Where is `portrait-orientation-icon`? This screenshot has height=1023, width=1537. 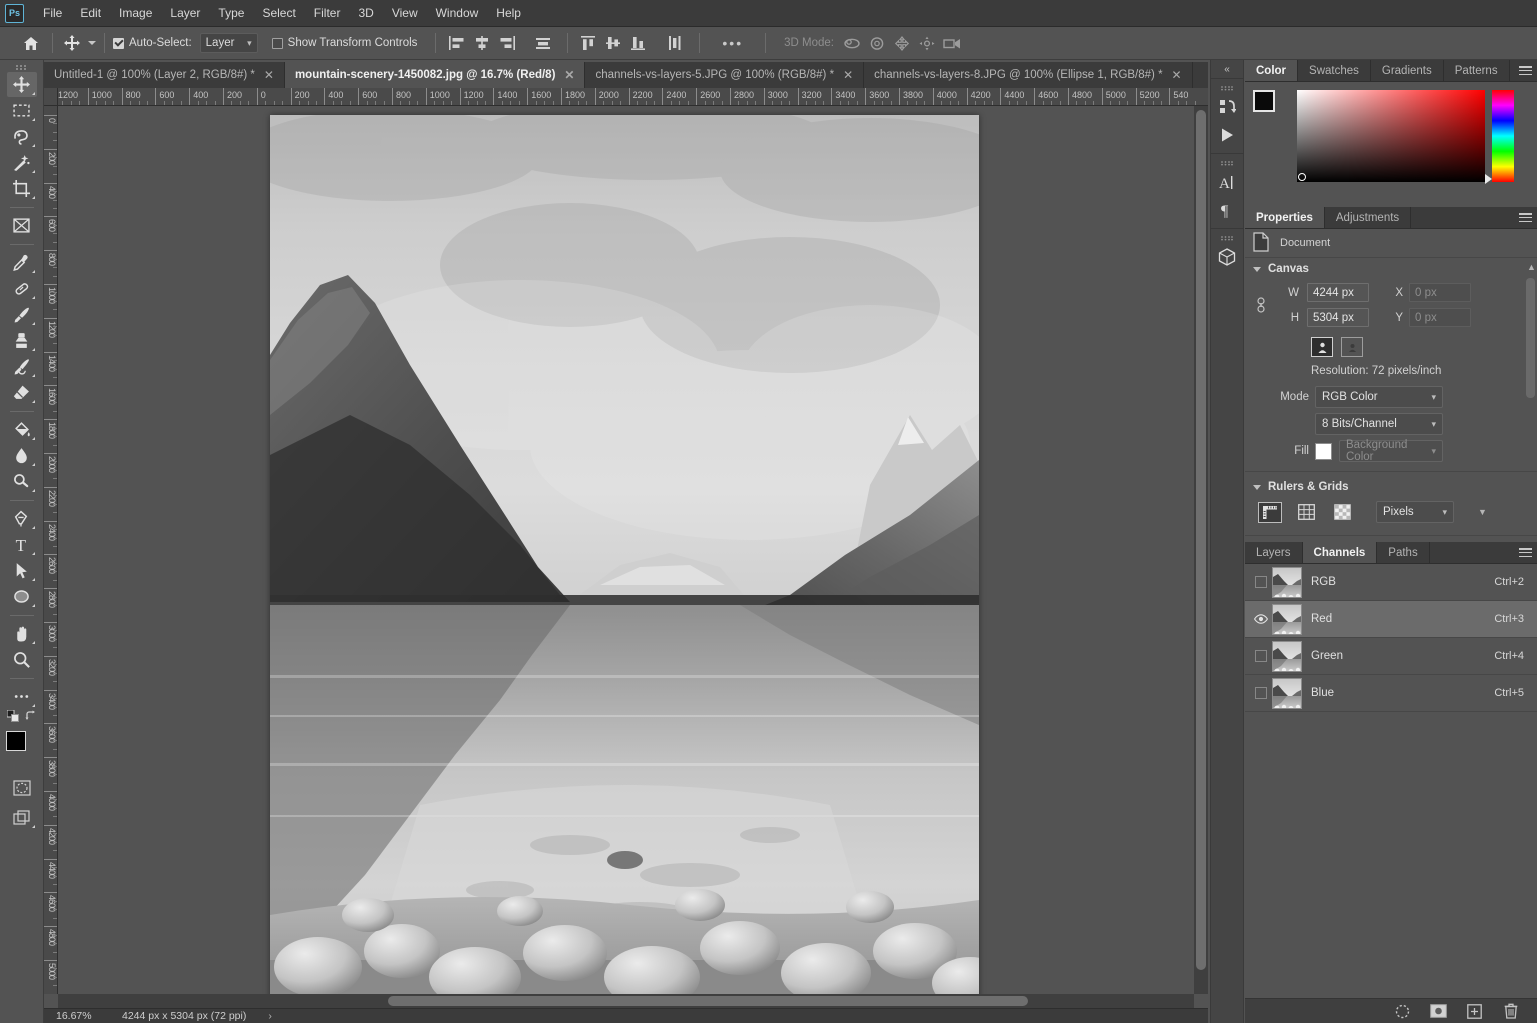 portrait-orientation-icon is located at coordinates (1322, 347).